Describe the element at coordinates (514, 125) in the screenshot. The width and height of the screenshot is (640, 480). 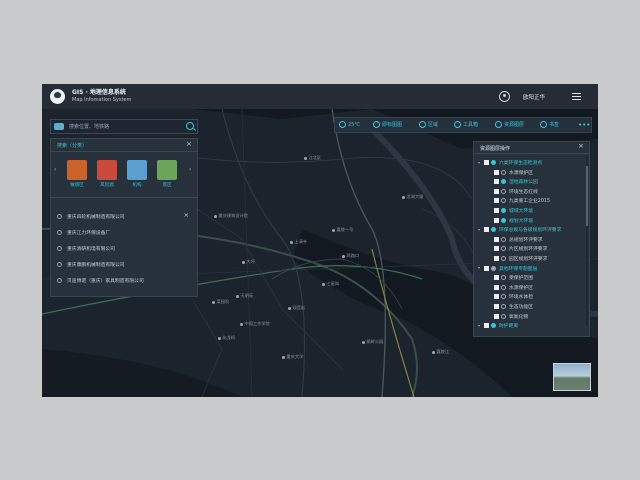
I see `layers-label: 资源图层` at that location.